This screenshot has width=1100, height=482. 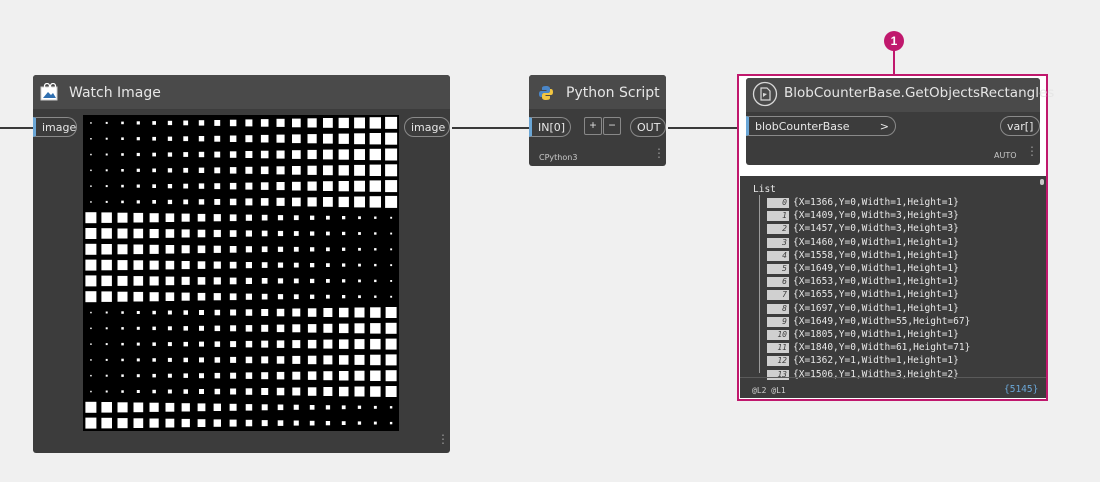 I want to click on lacing-label: AUTO, so click(x=1005, y=155).